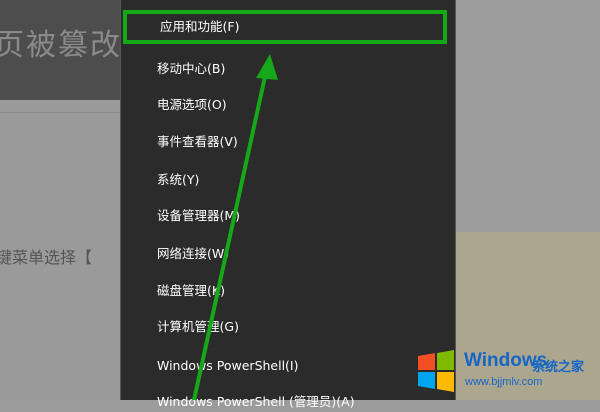  What do you see at coordinates (267, 67) in the screenshot?
I see `arrow-head-icon` at bounding box center [267, 67].